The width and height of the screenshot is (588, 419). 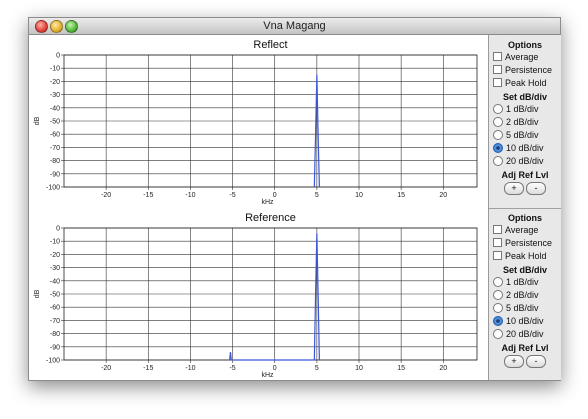 What do you see at coordinates (529, 242) in the screenshot?
I see `checkbox-label: Persistence` at bounding box center [529, 242].